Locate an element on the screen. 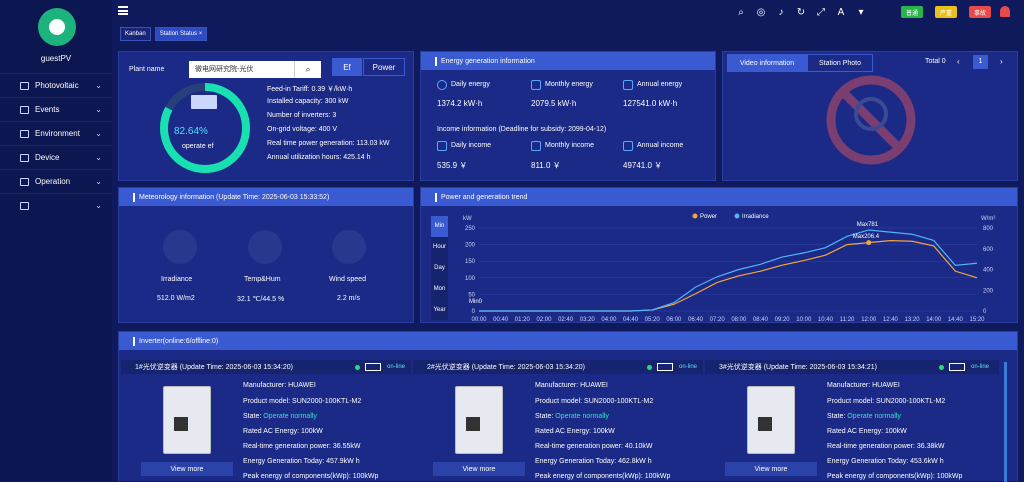  ef-button: Ef is located at coordinates (347, 67).